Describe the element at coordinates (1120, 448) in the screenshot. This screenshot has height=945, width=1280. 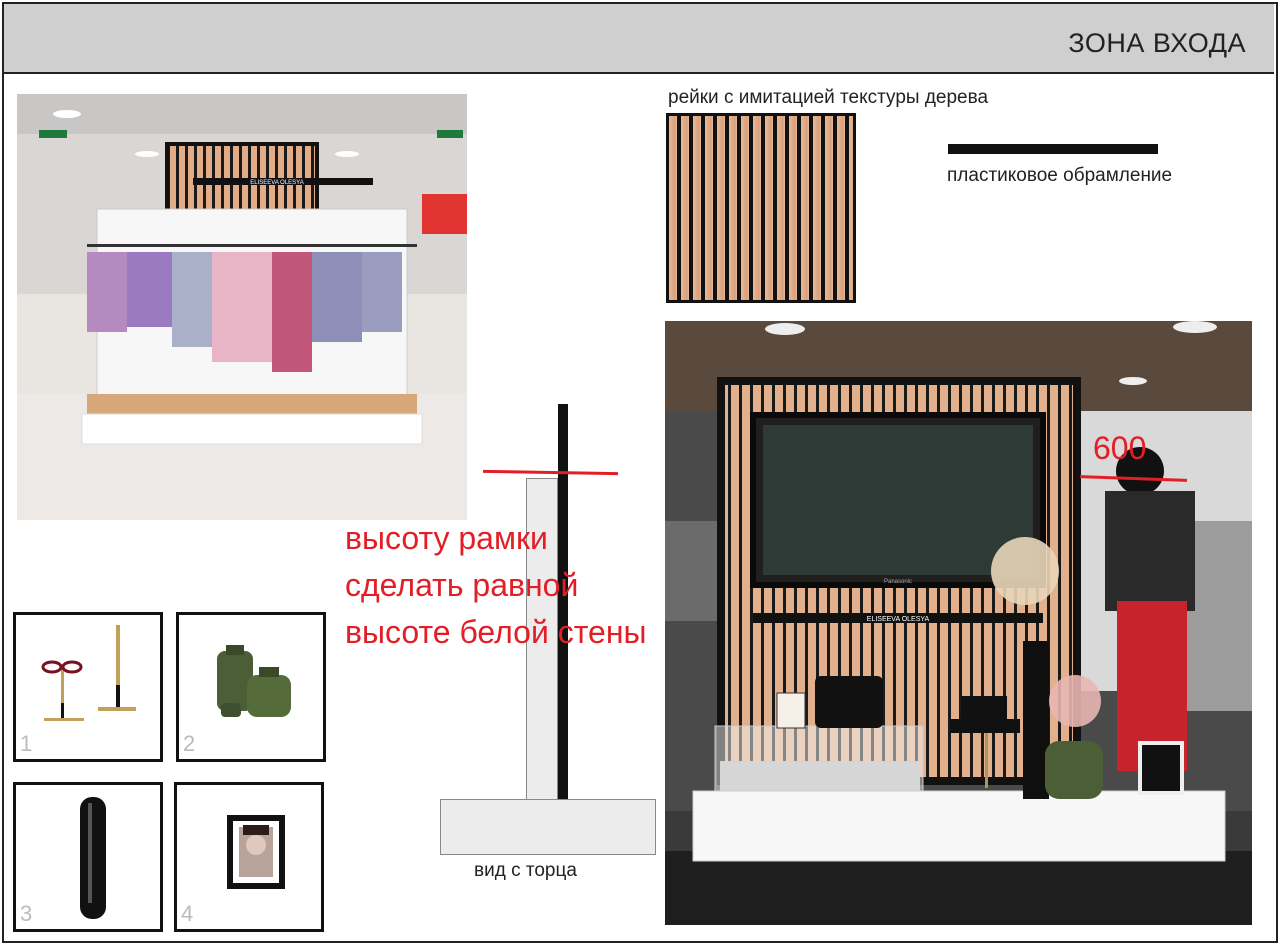
I see `dimension-label: 600` at that location.